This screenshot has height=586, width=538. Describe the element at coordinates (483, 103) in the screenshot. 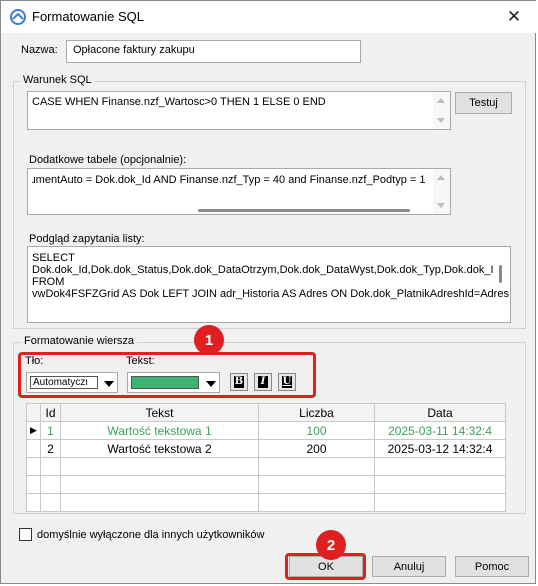

I see `test-button: Testuj` at that location.